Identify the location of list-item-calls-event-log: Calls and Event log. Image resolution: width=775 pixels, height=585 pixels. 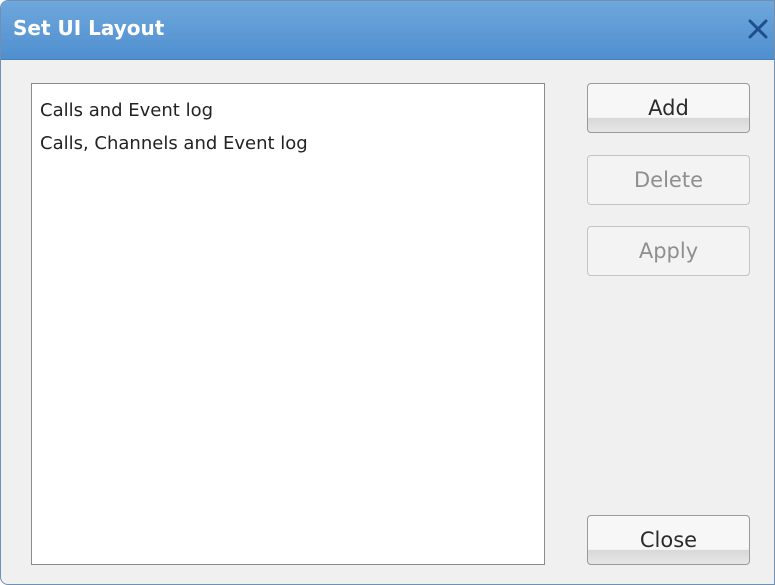
(288, 110).